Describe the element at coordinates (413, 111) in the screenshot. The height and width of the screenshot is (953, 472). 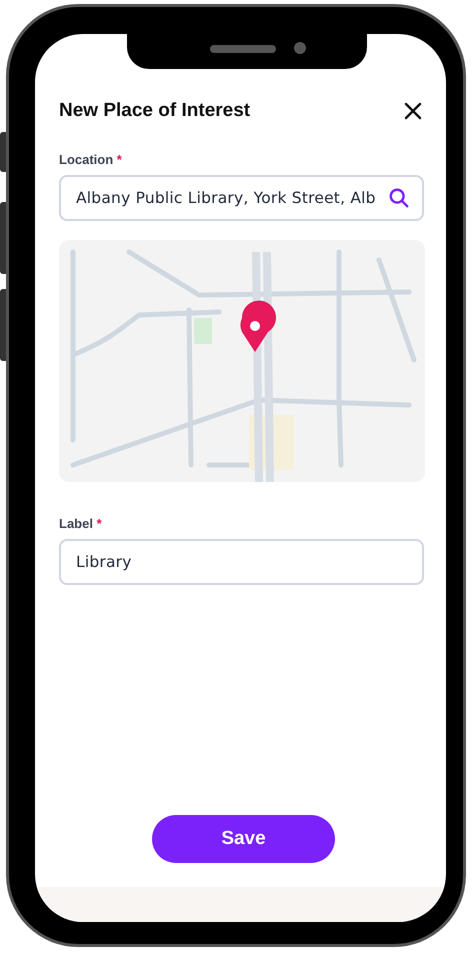
I see `close-button` at that location.